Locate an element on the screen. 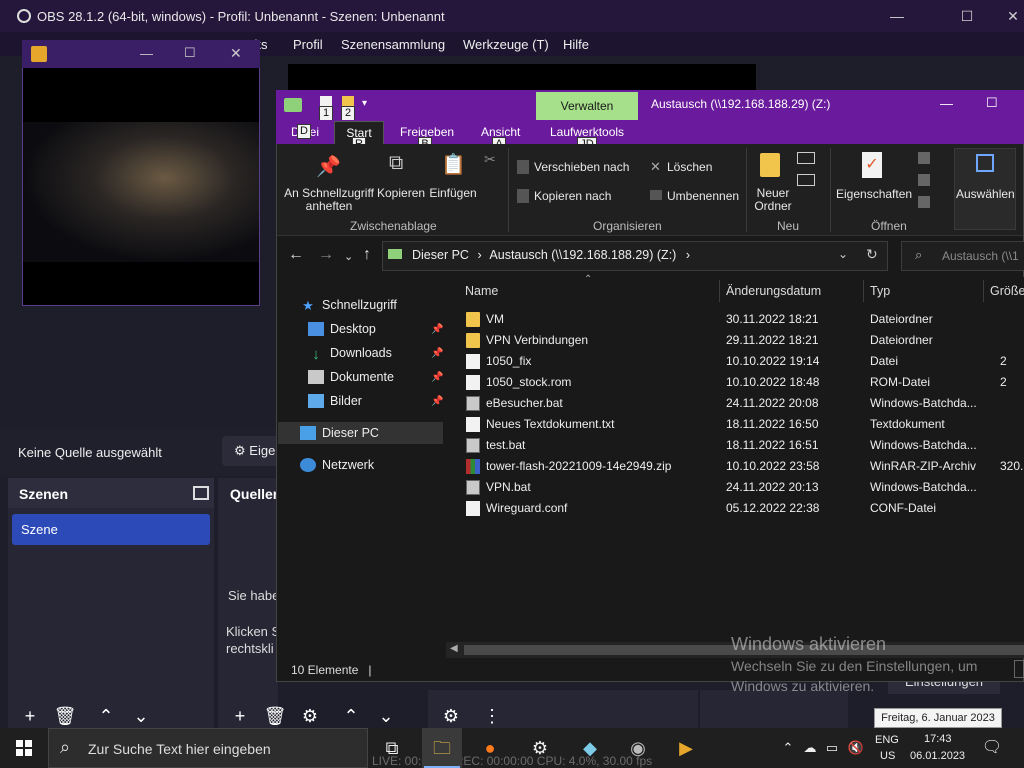  refresh-icon: ↻ is located at coordinates (872, 254).